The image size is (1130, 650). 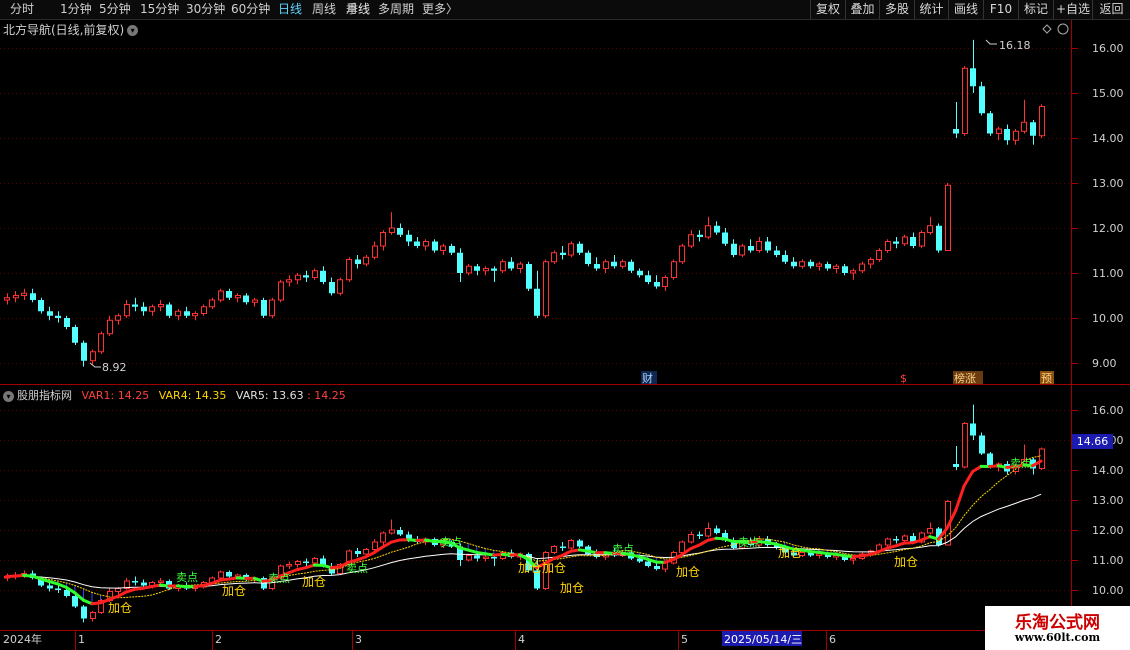 I want to click on price-axis-label: 9.00, so click(x=1104, y=363).